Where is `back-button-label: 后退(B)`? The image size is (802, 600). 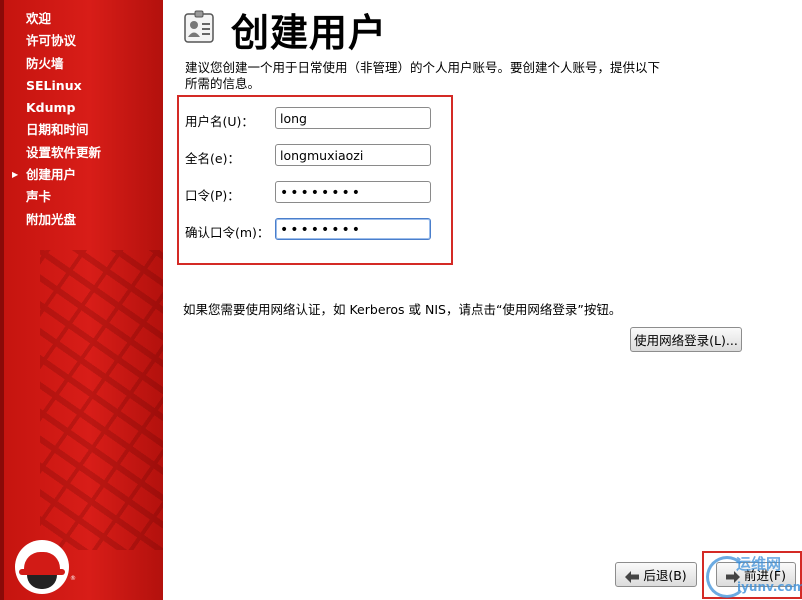 back-button-label: 后退(B) is located at coordinates (665, 575).